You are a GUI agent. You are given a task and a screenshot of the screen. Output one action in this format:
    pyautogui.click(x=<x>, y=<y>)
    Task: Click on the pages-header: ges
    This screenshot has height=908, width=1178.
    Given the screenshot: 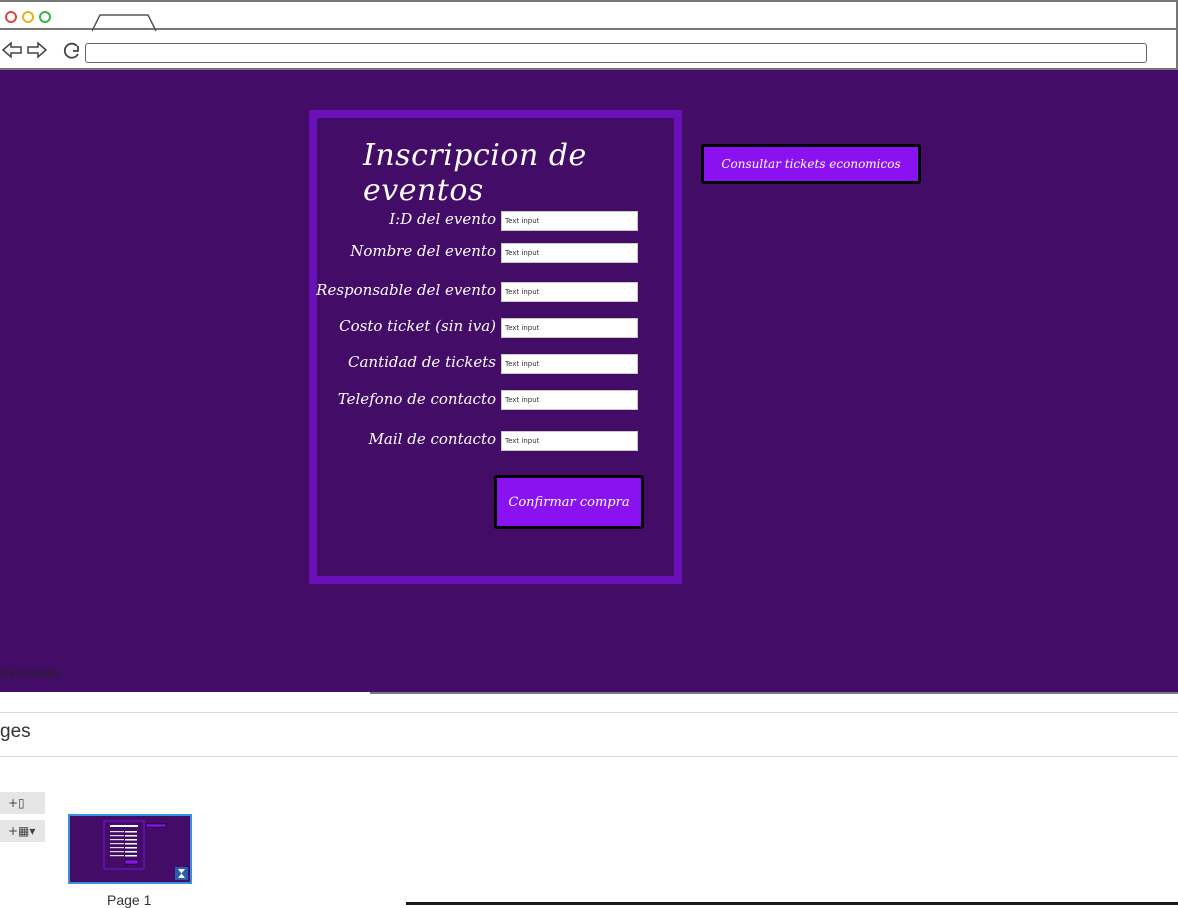 What is the action you would take?
    pyautogui.click(x=589, y=734)
    